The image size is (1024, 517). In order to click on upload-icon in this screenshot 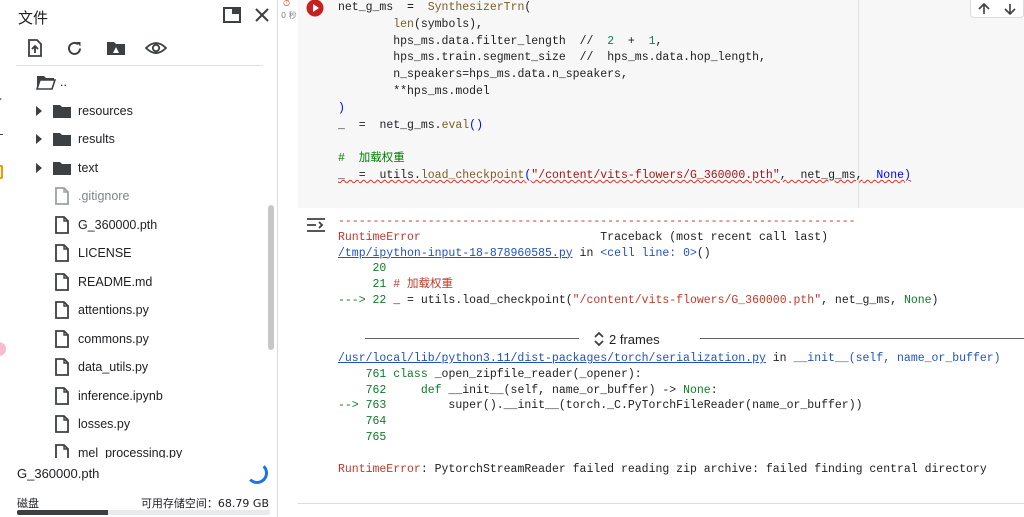, I will do `click(35, 48)`.